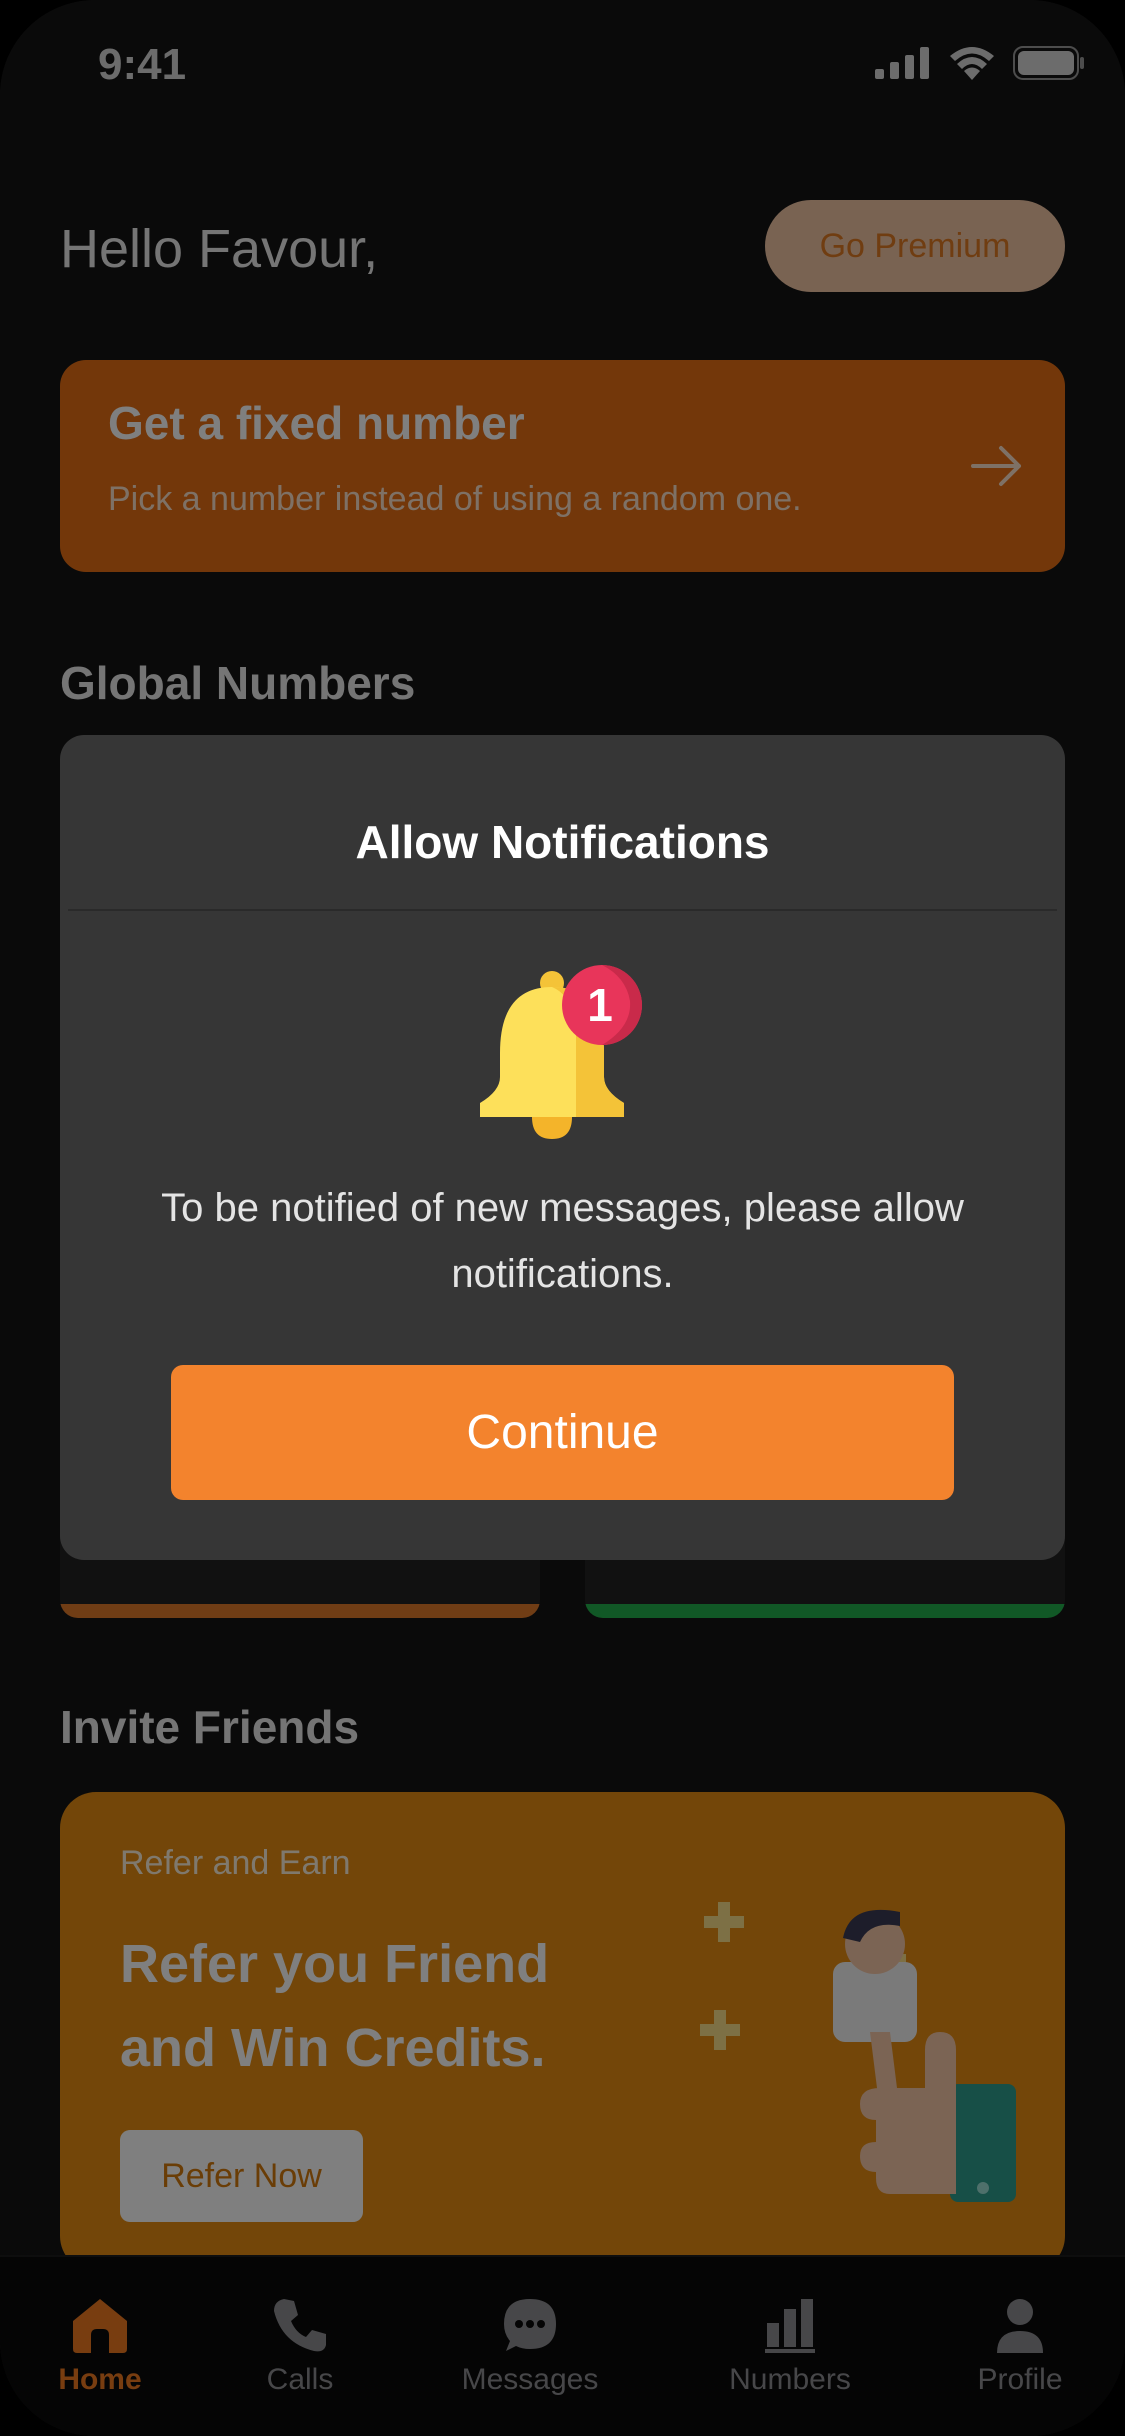  Describe the element at coordinates (562, 1432) in the screenshot. I see `continue-button: Continue` at that location.